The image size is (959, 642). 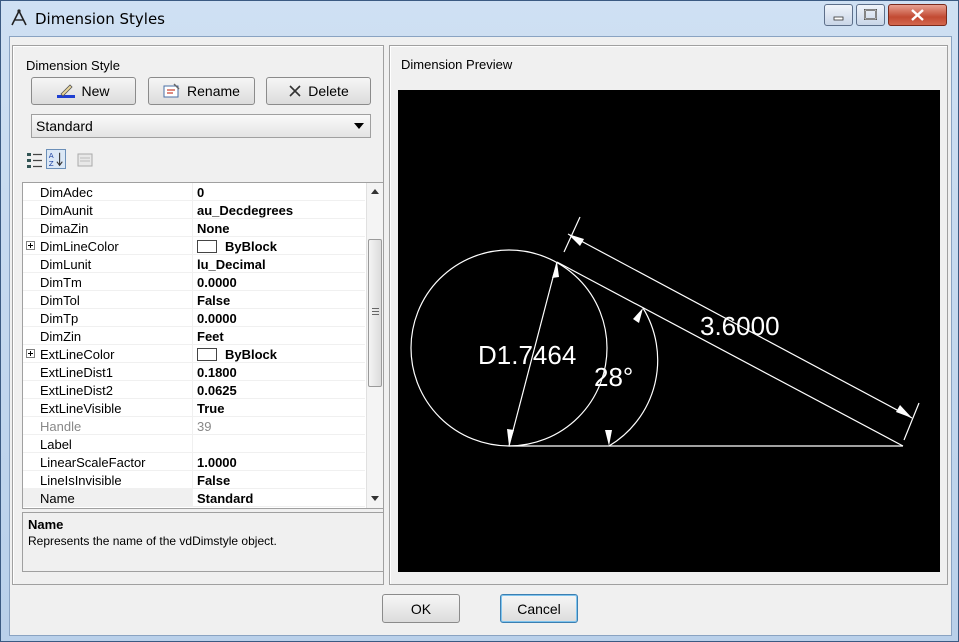 What do you see at coordinates (100, 19) in the screenshot?
I see `window-title: Dimension Styles` at bounding box center [100, 19].